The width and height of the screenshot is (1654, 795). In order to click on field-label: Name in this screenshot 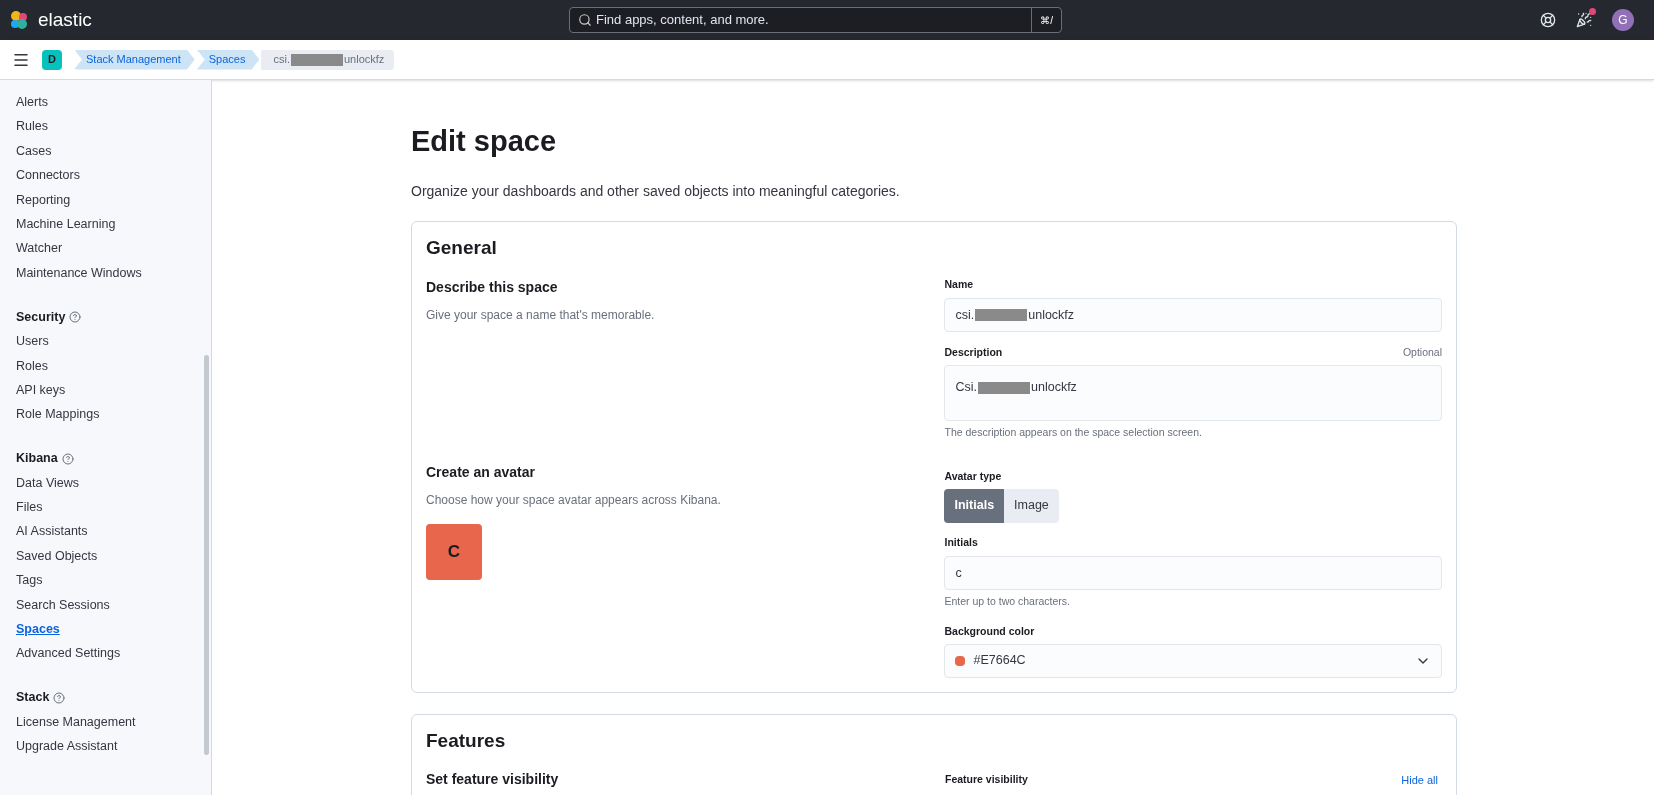, I will do `click(959, 284)`.